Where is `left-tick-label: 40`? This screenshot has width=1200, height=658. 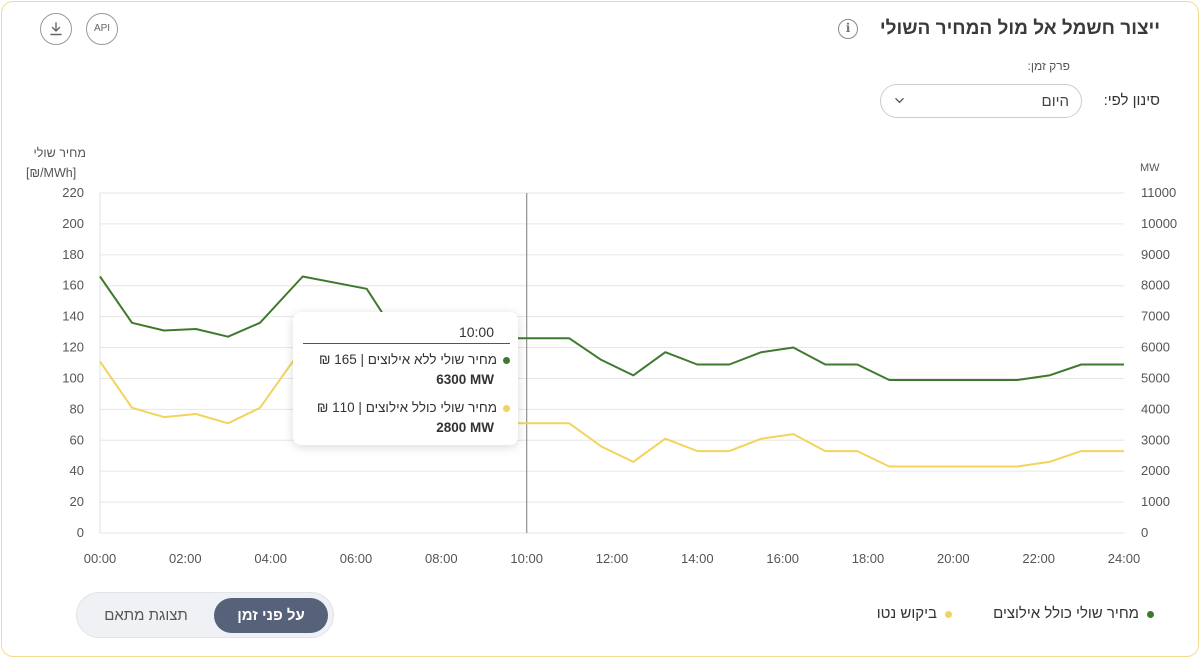 left-tick-label: 40 is located at coordinates (77, 470).